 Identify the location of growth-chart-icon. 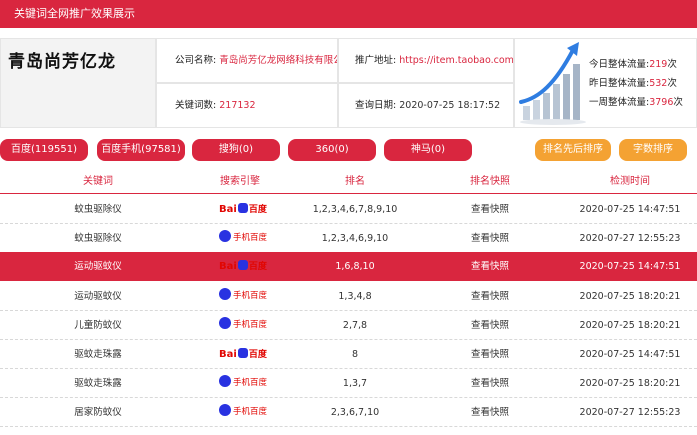
(552, 83).